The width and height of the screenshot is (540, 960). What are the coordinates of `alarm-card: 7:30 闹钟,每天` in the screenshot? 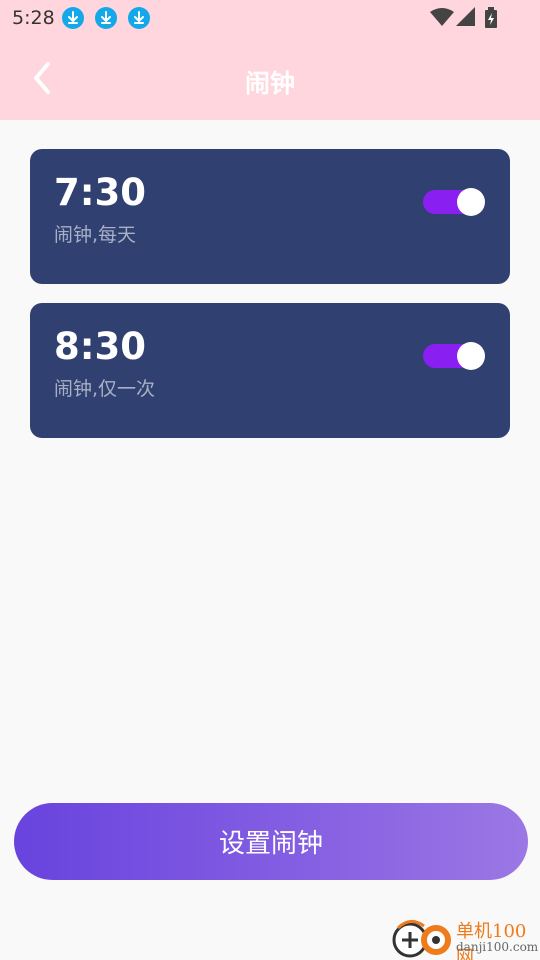 It's located at (270, 216).